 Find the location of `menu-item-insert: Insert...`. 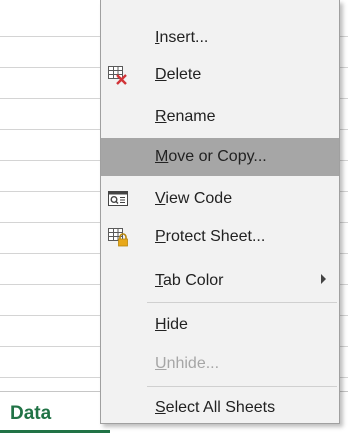

menu-item-insert: Insert... is located at coordinates (220, 38).